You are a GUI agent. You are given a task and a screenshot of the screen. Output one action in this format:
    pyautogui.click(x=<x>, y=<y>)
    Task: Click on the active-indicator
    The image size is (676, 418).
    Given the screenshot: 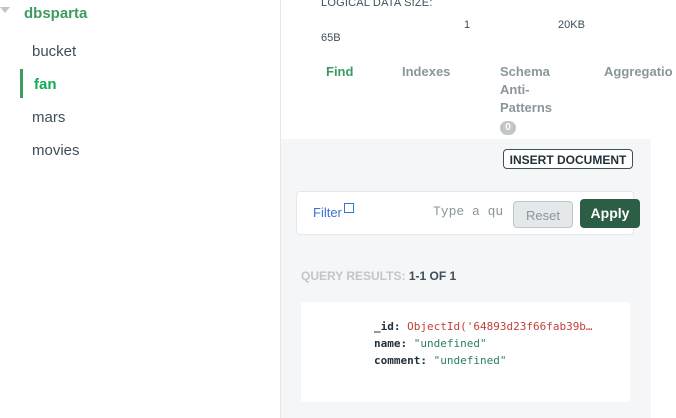 What is the action you would take?
    pyautogui.click(x=21, y=83)
    